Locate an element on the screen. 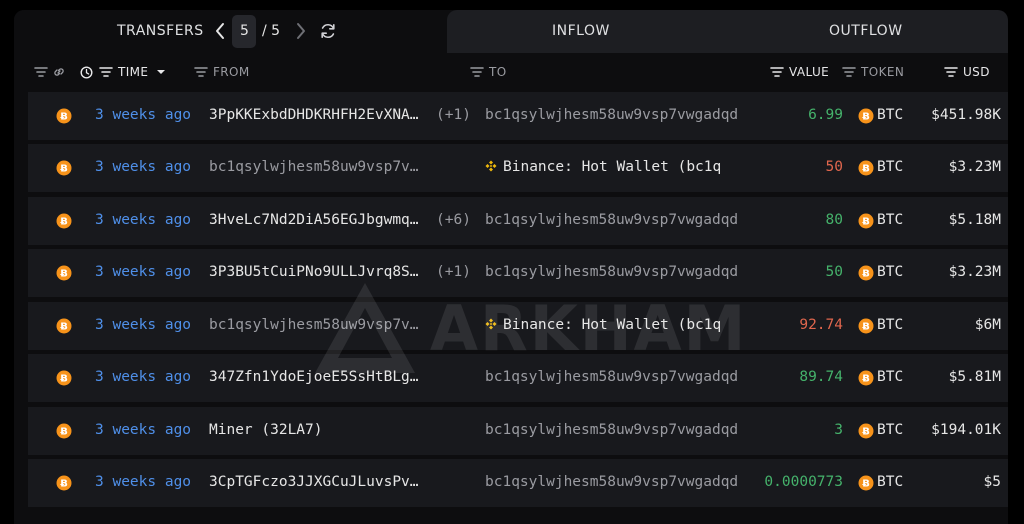 This screenshot has height=524, width=1024. column-value: VALUE is located at coordinates (799, 72).